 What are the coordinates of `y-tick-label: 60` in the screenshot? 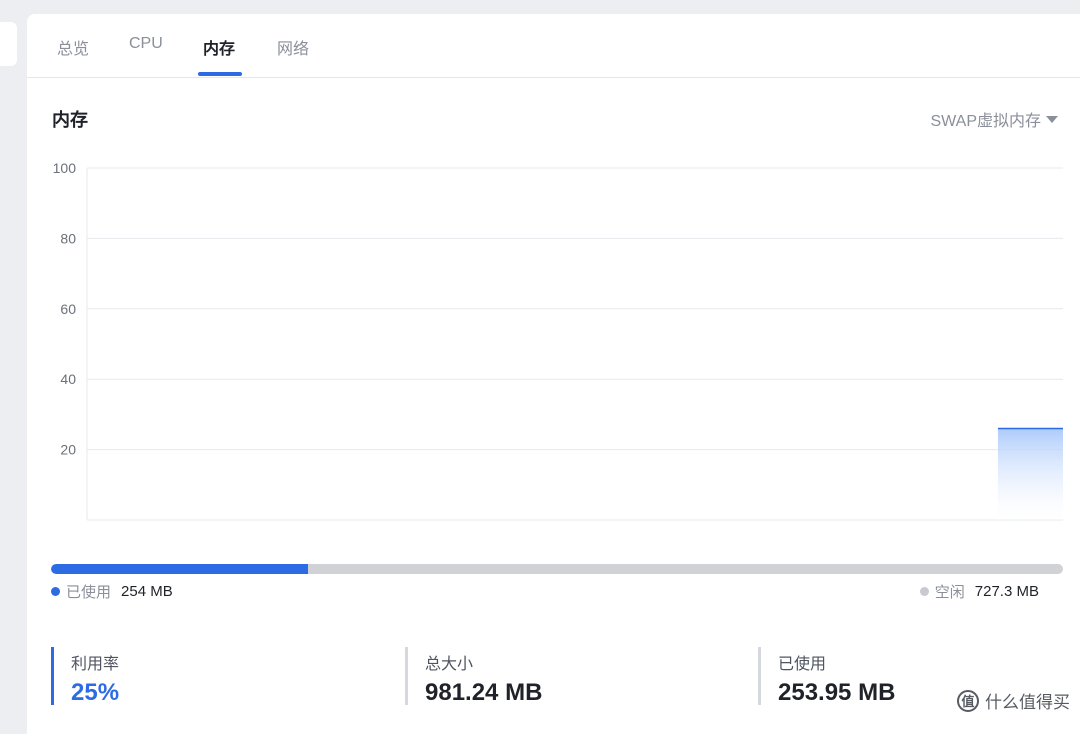 It's located at (68, 309).